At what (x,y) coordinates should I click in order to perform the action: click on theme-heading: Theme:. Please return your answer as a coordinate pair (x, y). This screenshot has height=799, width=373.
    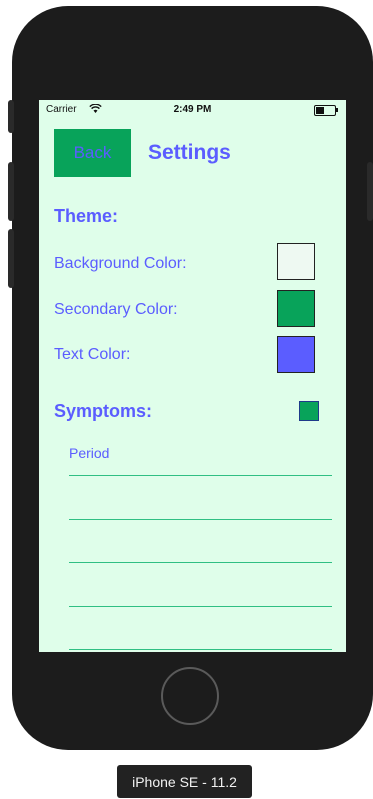
    Looking at the image, I should click on (86, 216).